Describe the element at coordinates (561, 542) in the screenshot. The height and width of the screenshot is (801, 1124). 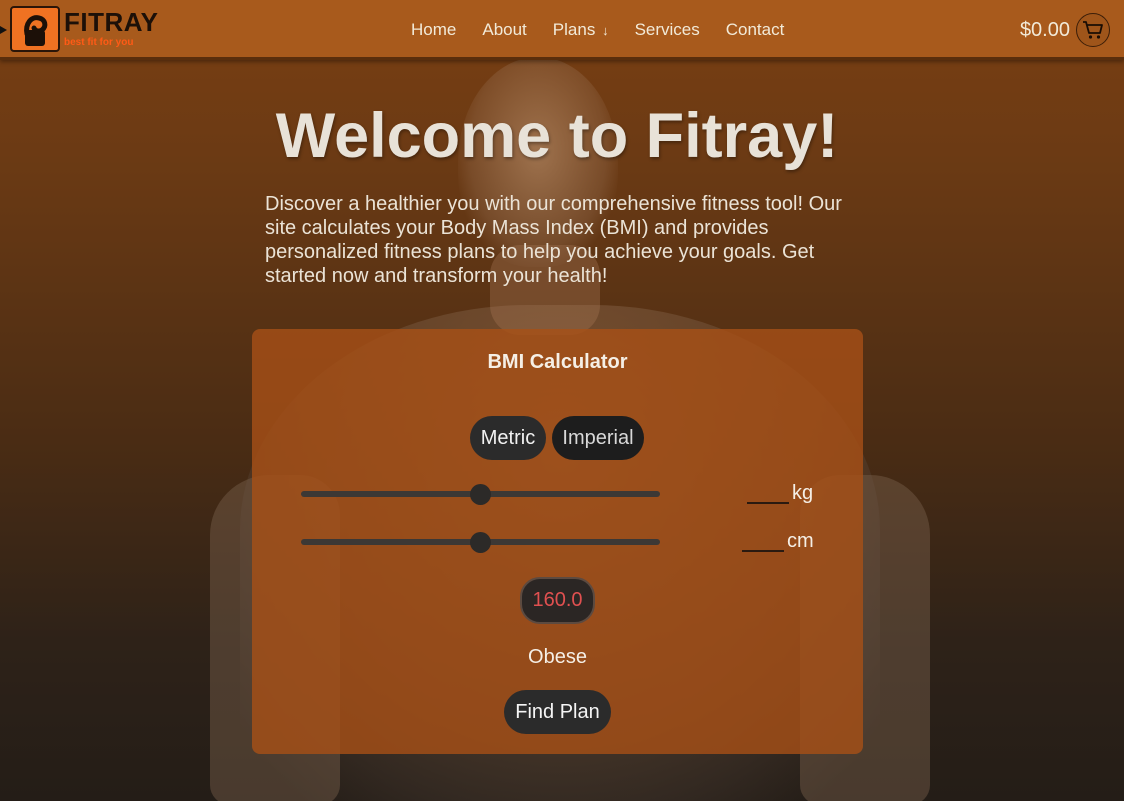
I see `height-slider-row: cm` at that location.